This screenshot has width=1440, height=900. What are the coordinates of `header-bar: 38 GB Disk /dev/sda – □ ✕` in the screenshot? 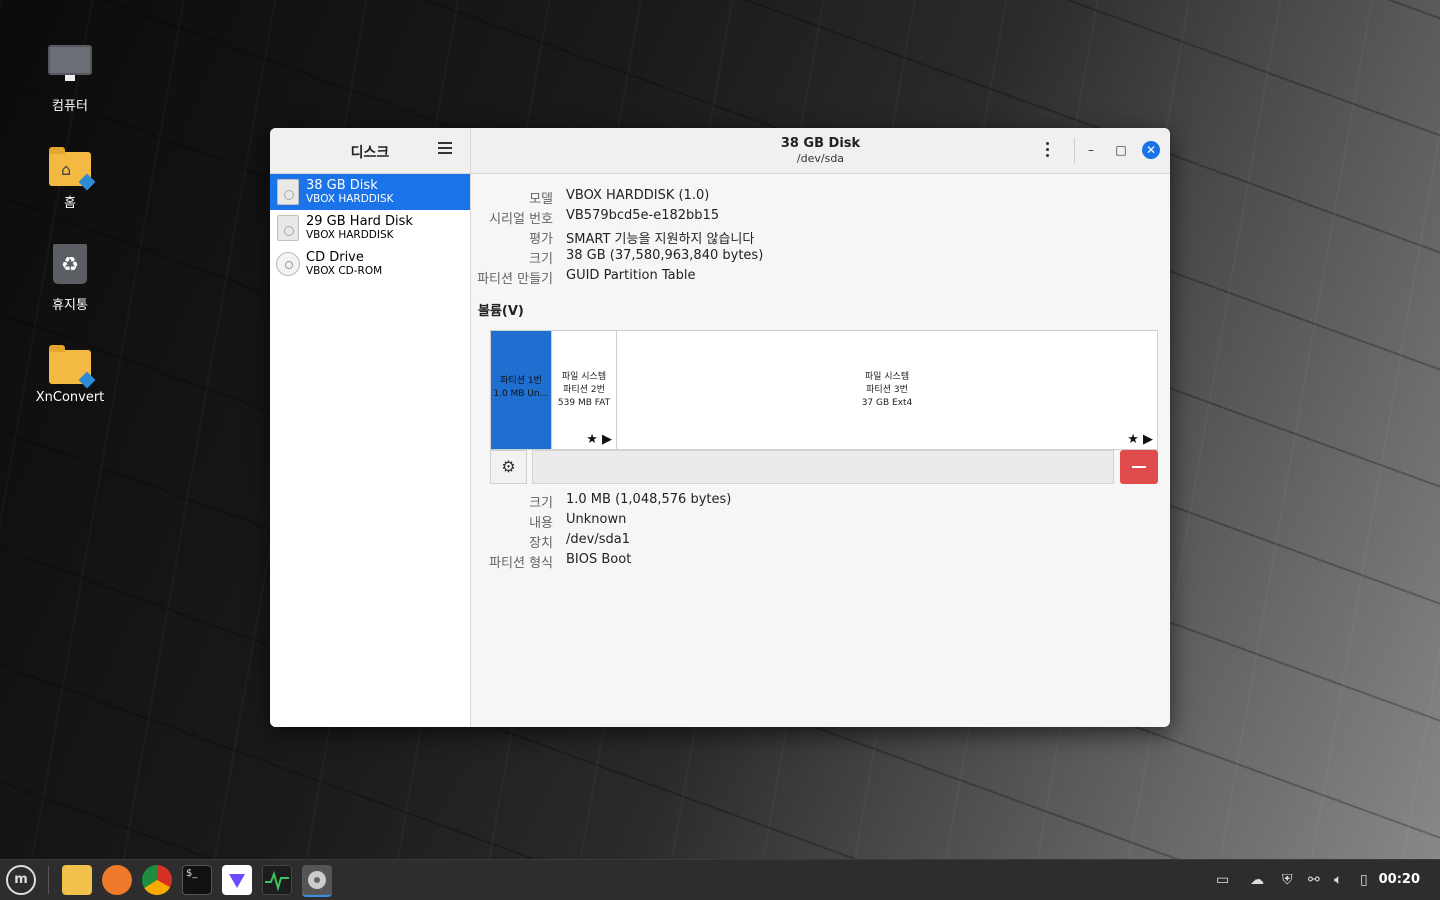 It's located at (820, 151).